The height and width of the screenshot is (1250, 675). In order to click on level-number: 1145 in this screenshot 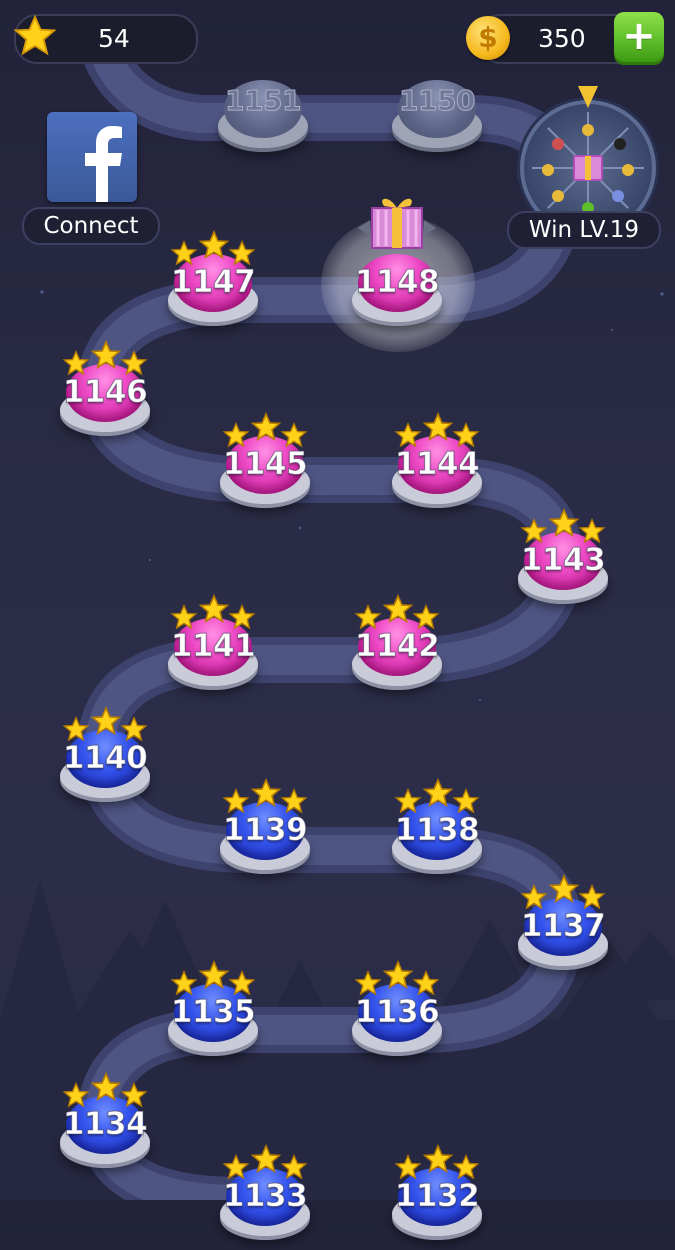, I will do `click(265, 464)`.